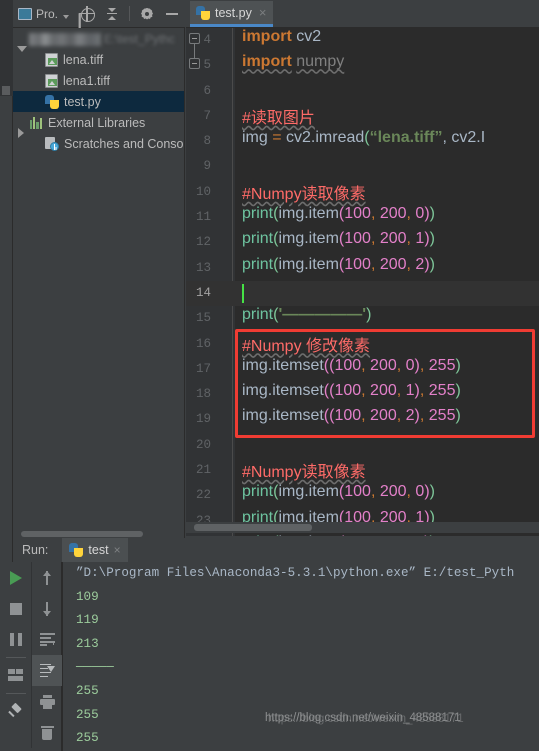 The height and width of the screenshot is (751, 539). Describe the element at coordinates (351, 365) in the screenshot. I see `line-code-17: img.itemset((100, 200, 0), 255)` at that location.